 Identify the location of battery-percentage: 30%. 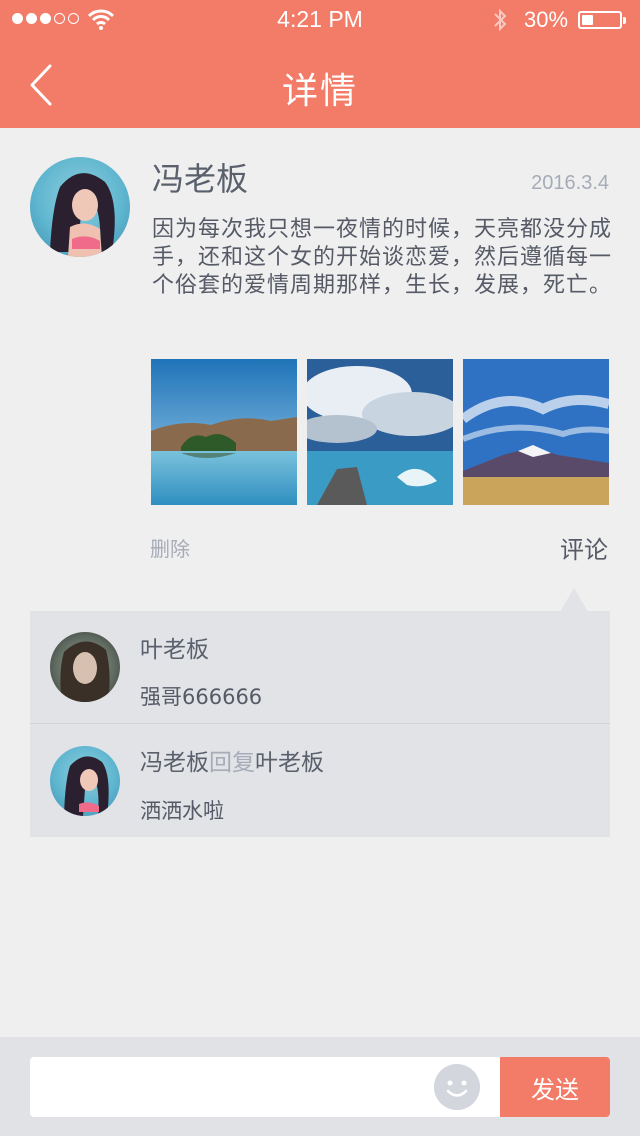
(546, 19).